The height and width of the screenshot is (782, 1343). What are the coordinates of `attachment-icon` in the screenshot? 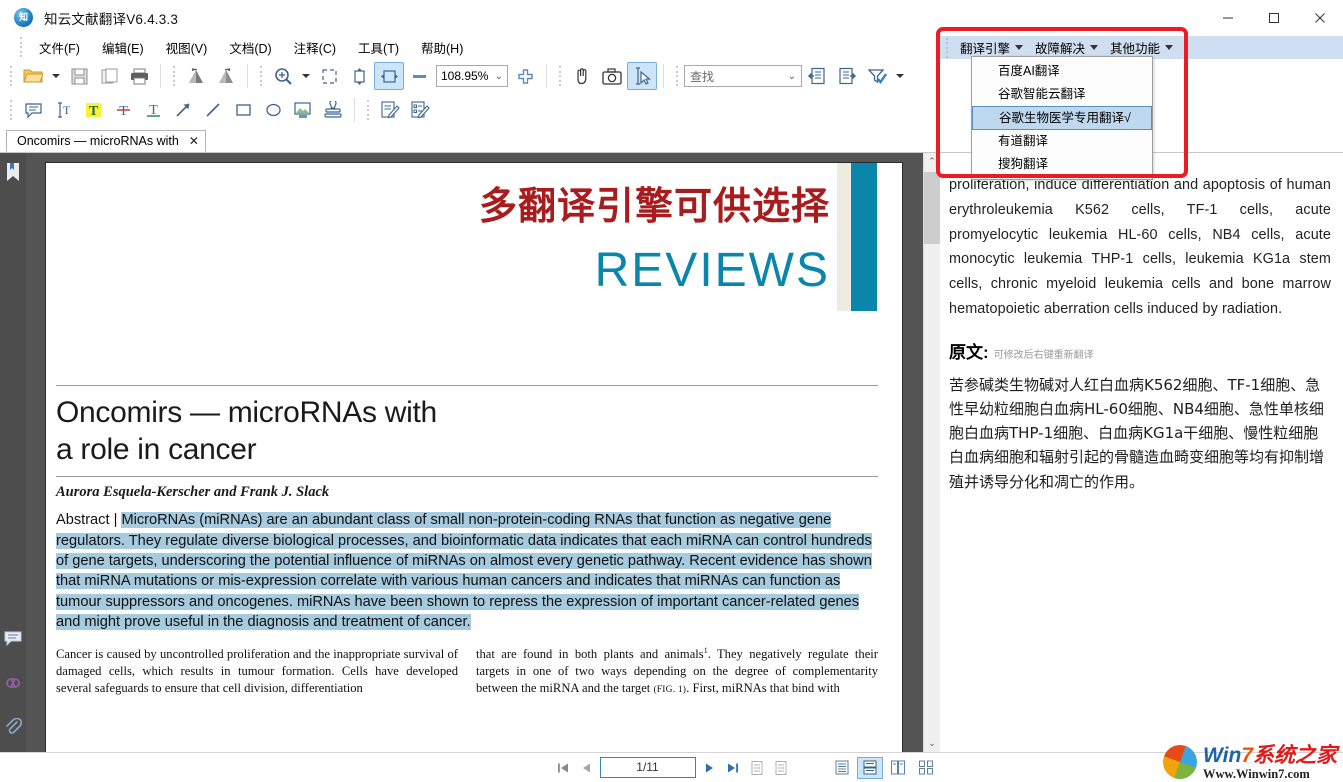 It's located at (13, 727).